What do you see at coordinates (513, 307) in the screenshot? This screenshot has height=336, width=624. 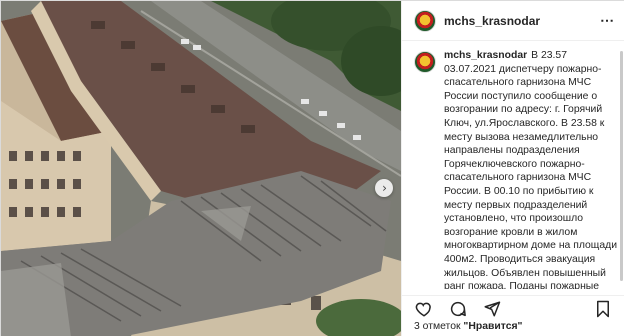 I see `post-actions` at bounding box center [513, 307].